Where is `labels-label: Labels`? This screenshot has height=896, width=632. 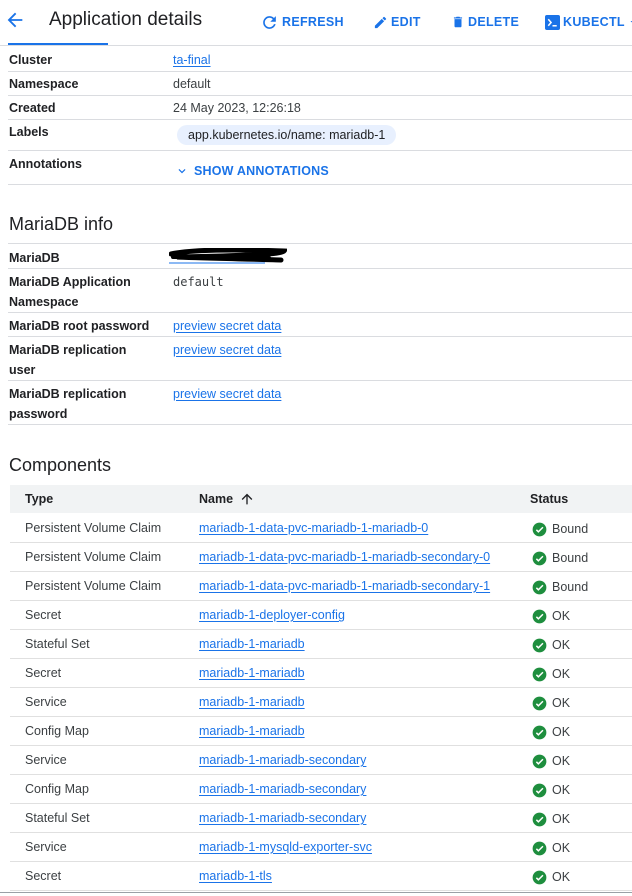 labels-label: Labels is located at coordinates (29, 132).